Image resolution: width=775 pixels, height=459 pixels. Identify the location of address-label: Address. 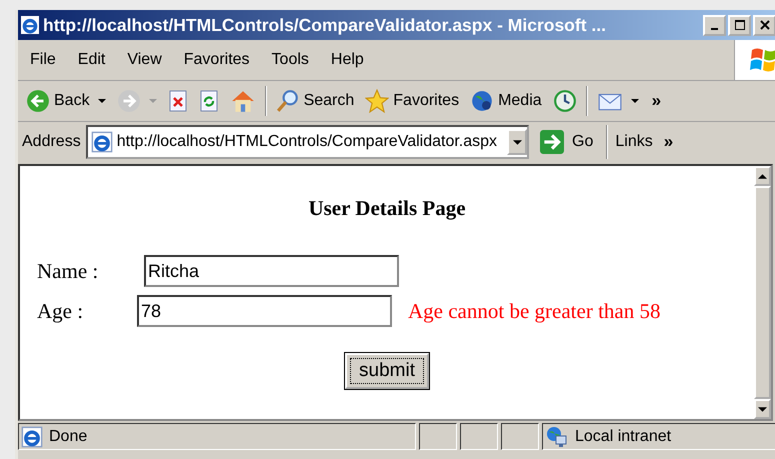
(51, 142).